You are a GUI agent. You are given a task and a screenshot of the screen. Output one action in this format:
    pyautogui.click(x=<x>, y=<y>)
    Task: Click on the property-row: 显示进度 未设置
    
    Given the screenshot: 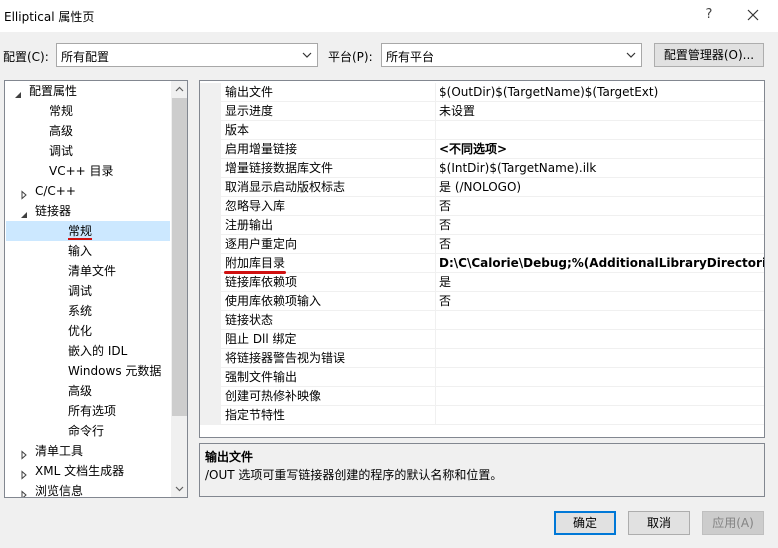 What is the action you would take?
    pyautogui.click(x=482, y=111)
    